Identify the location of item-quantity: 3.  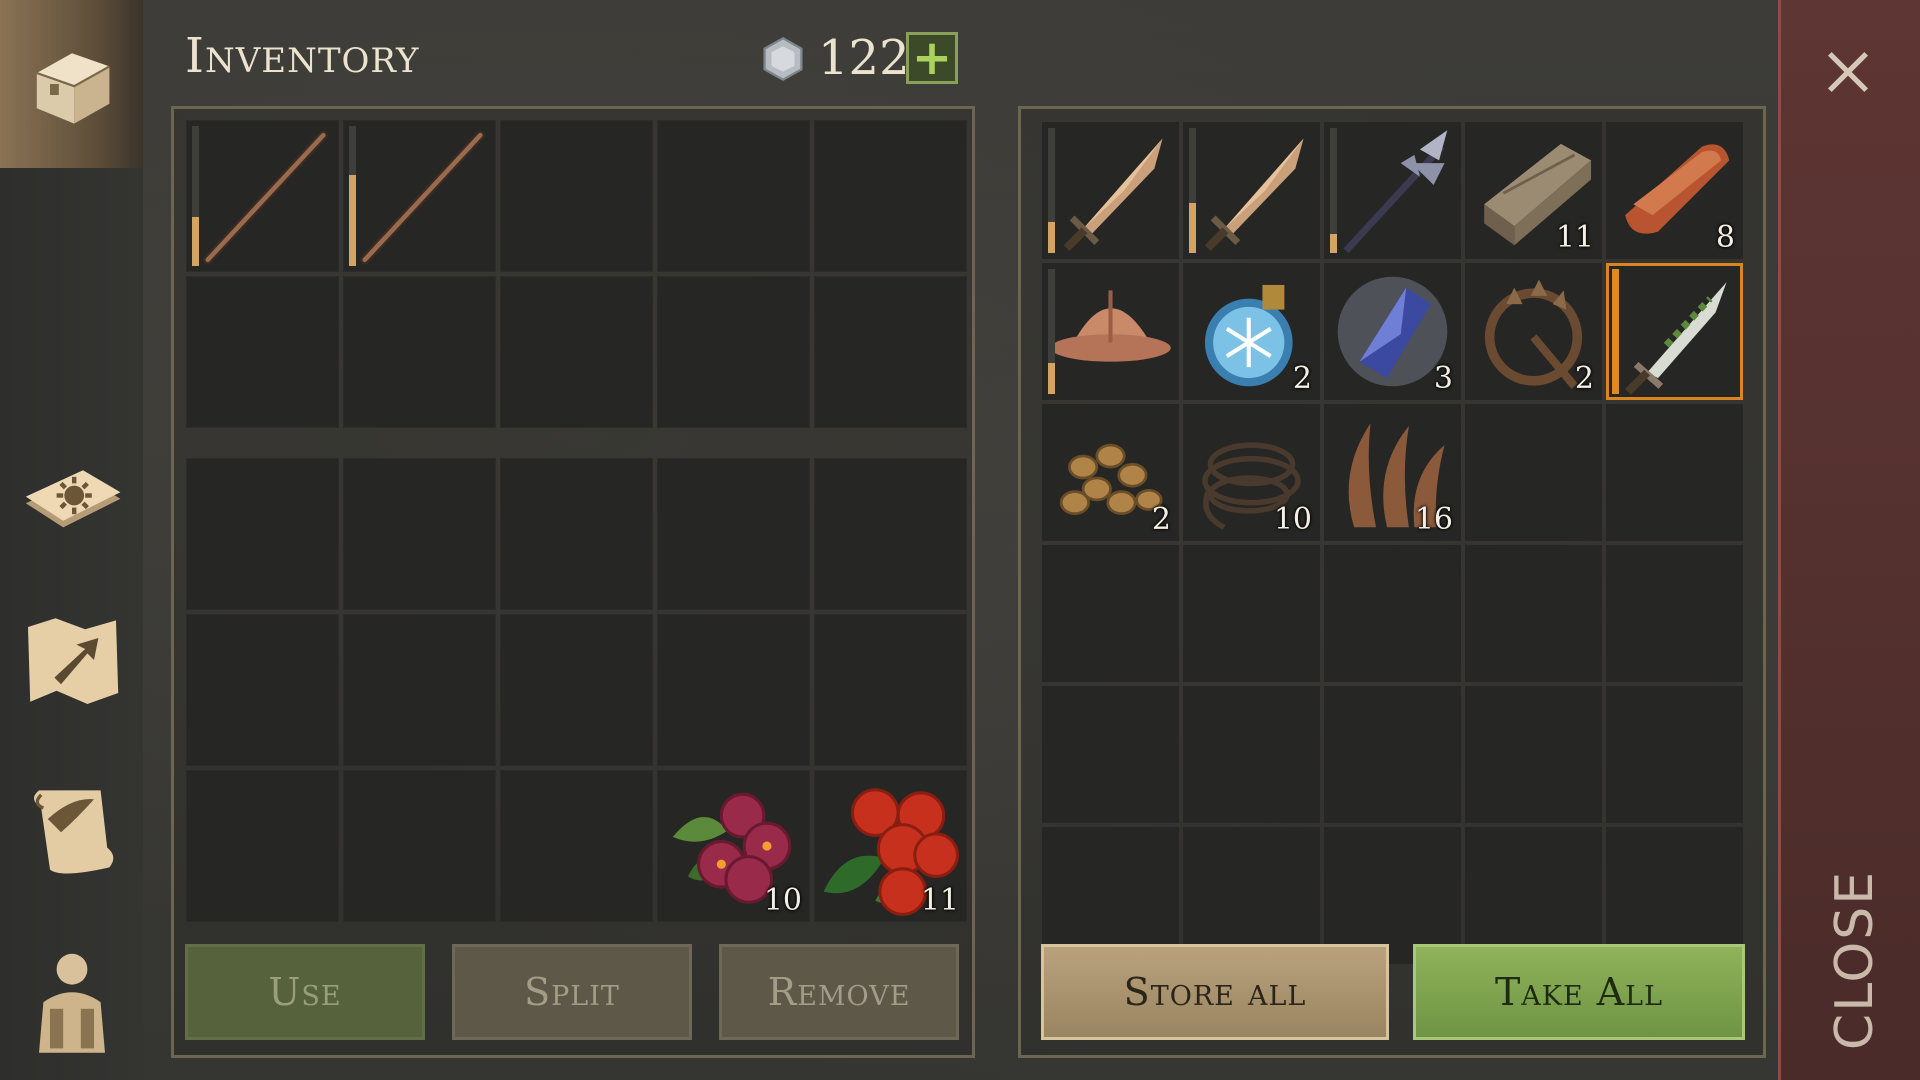
(1443, 378).